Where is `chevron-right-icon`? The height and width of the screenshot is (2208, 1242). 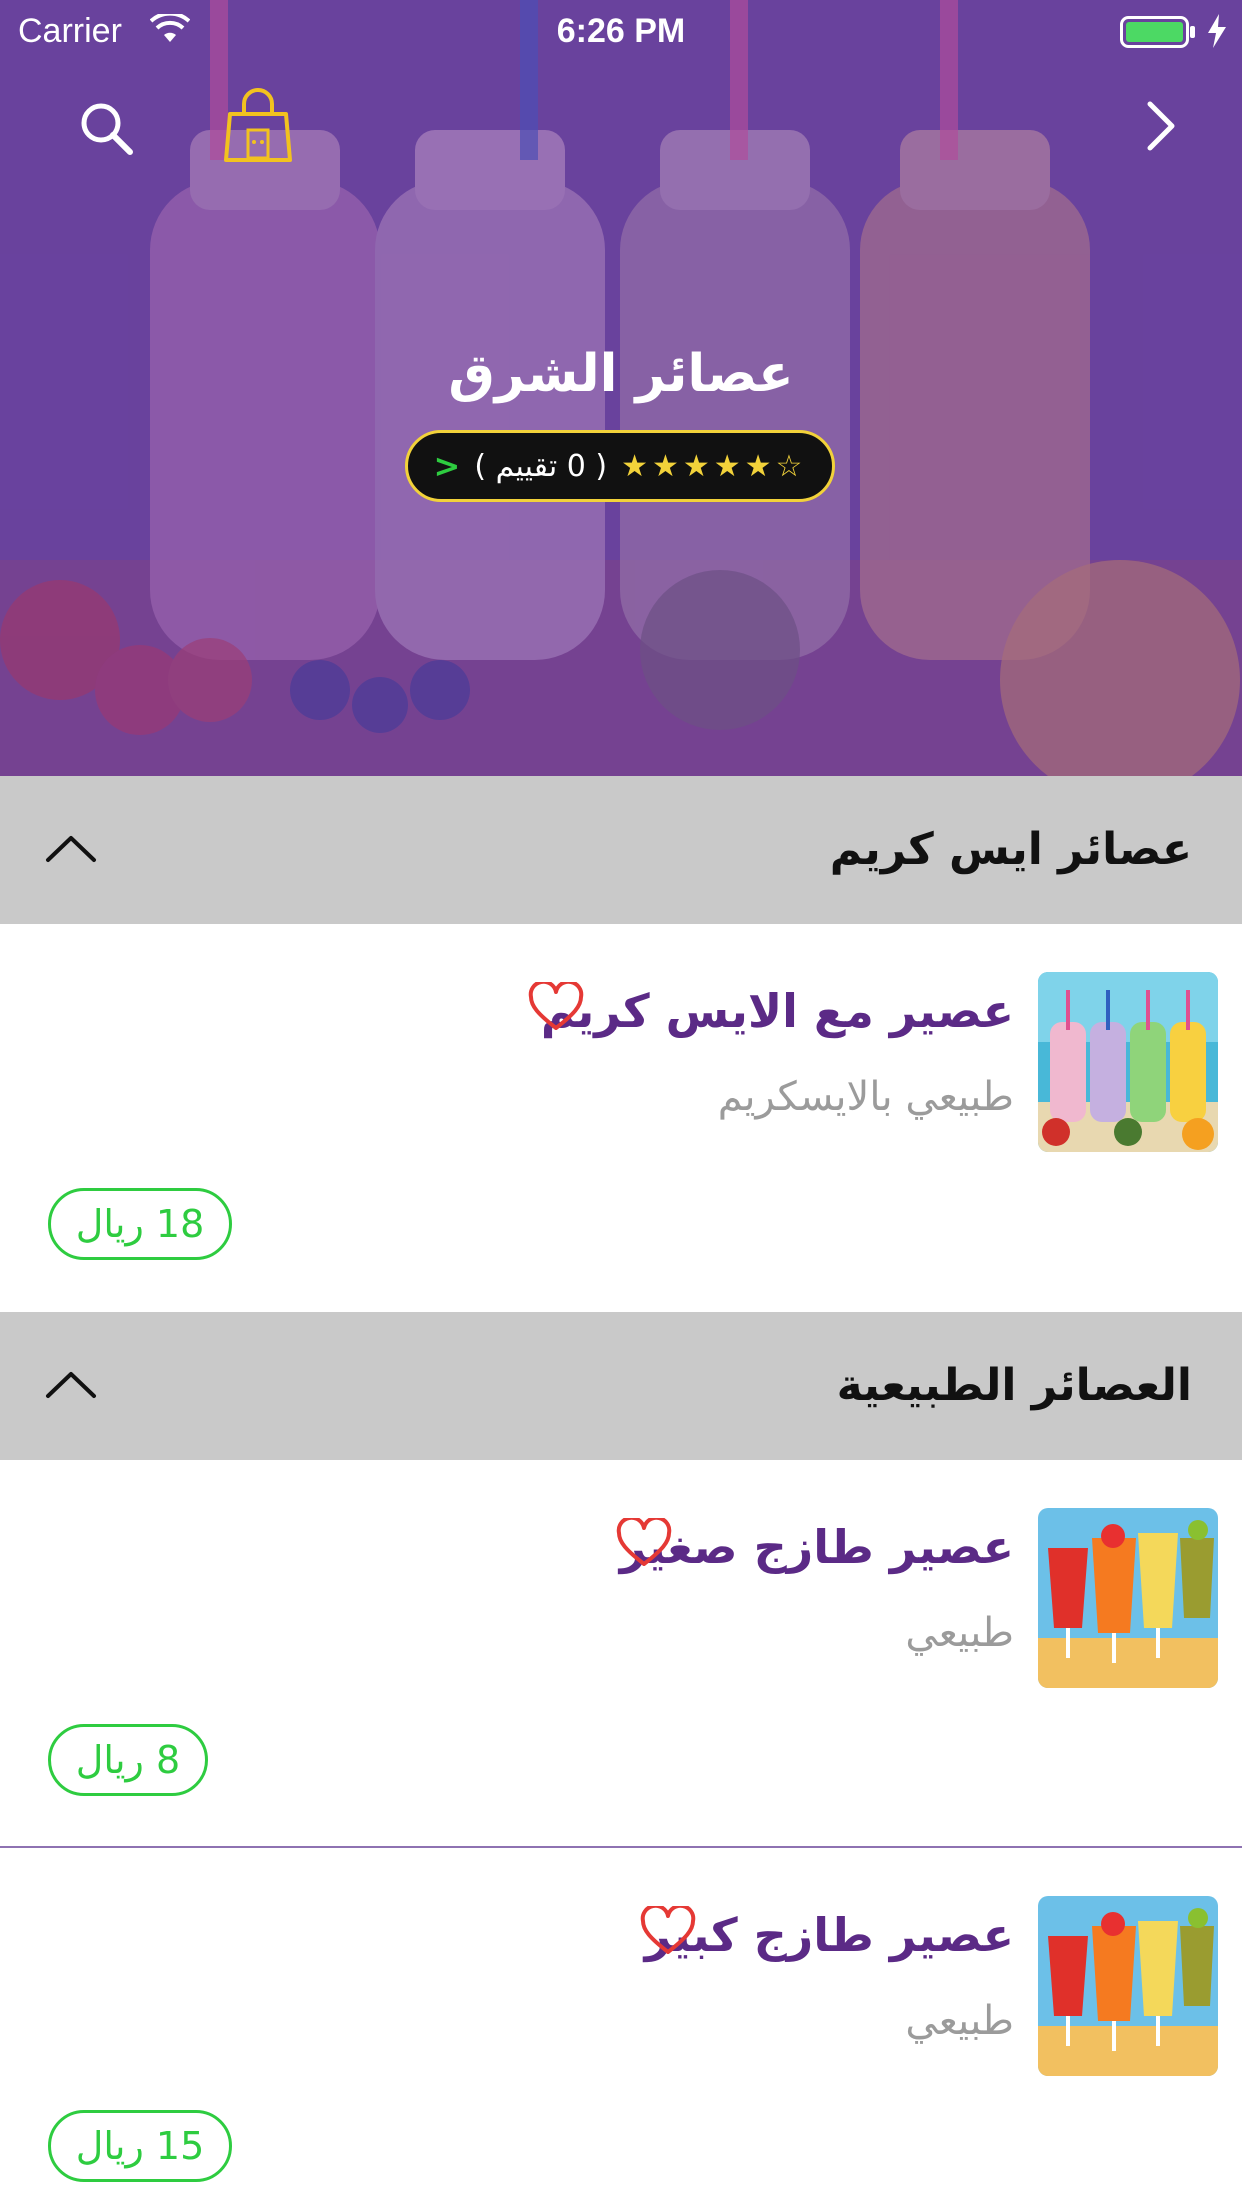 chevron-right-icon is located at coordinates (1161, 126).